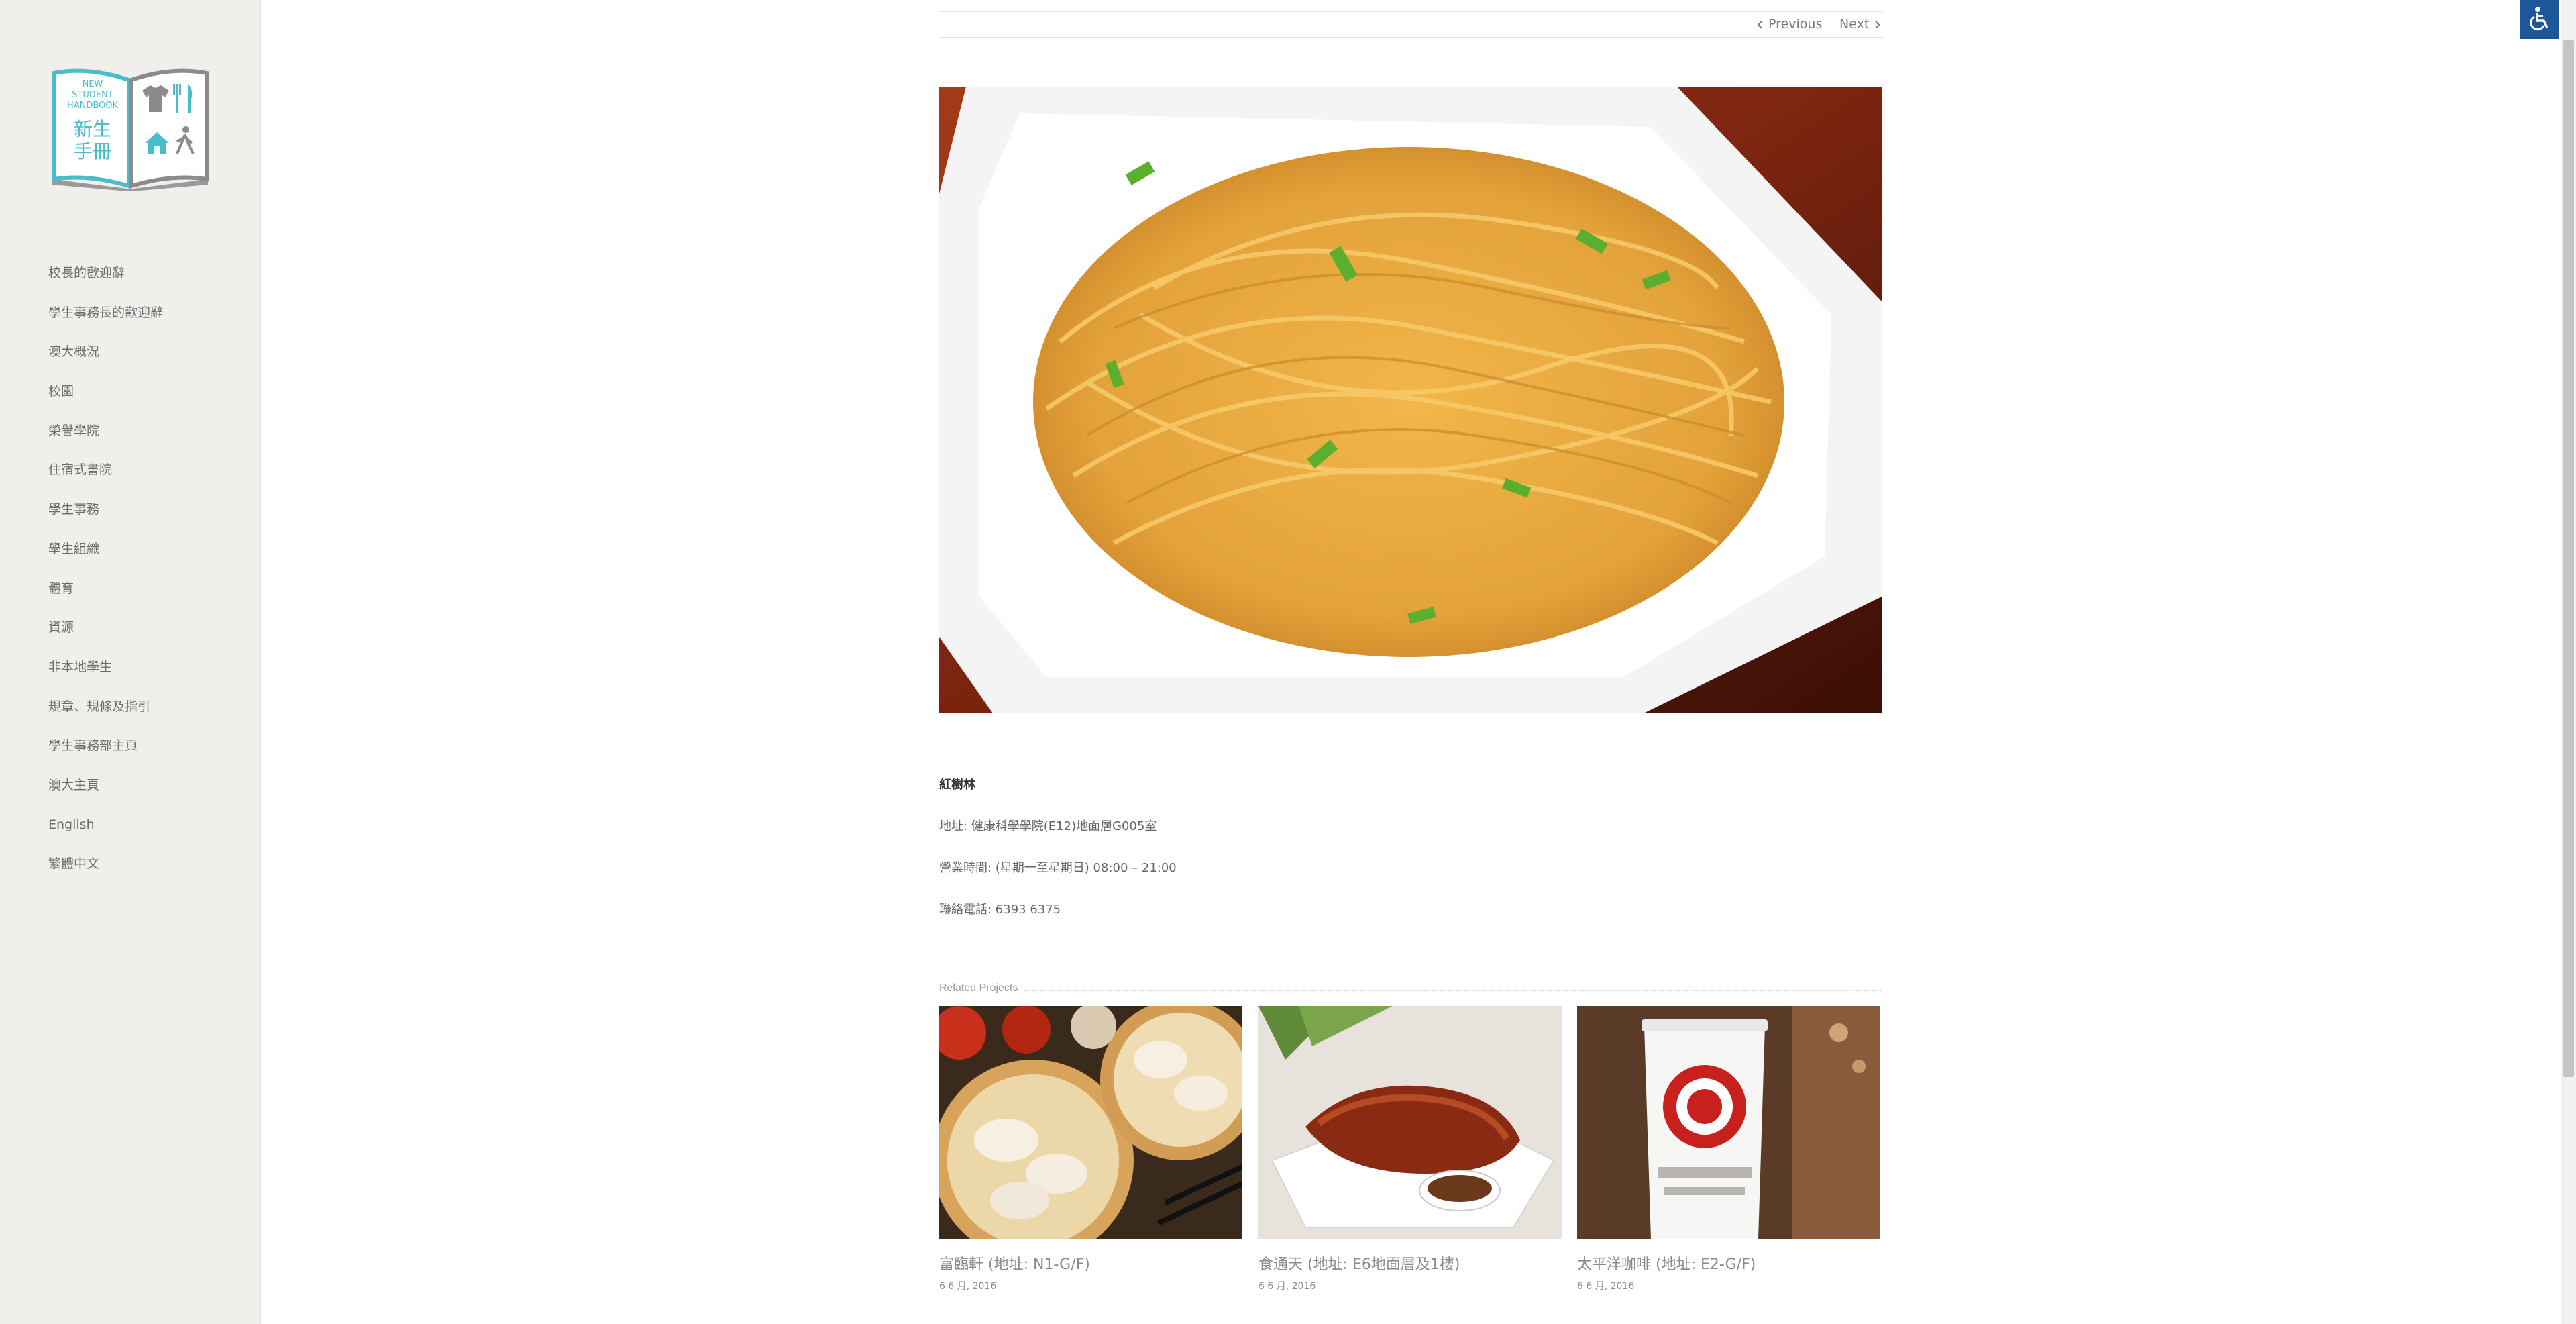  What do you see at coordinates (105, 319) in the screenshot?
I see `sidebar-item-dean-welcome: 學生事務長的歡迎辭` at bounding box center [105, 319].